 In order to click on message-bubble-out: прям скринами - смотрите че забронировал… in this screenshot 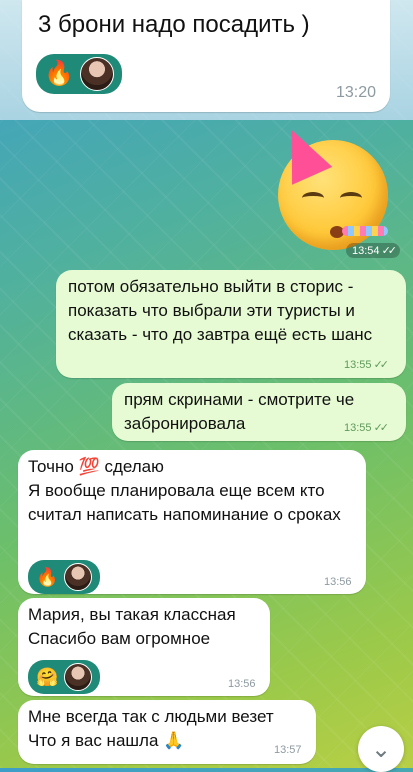, I will do `click(259, 412)`.